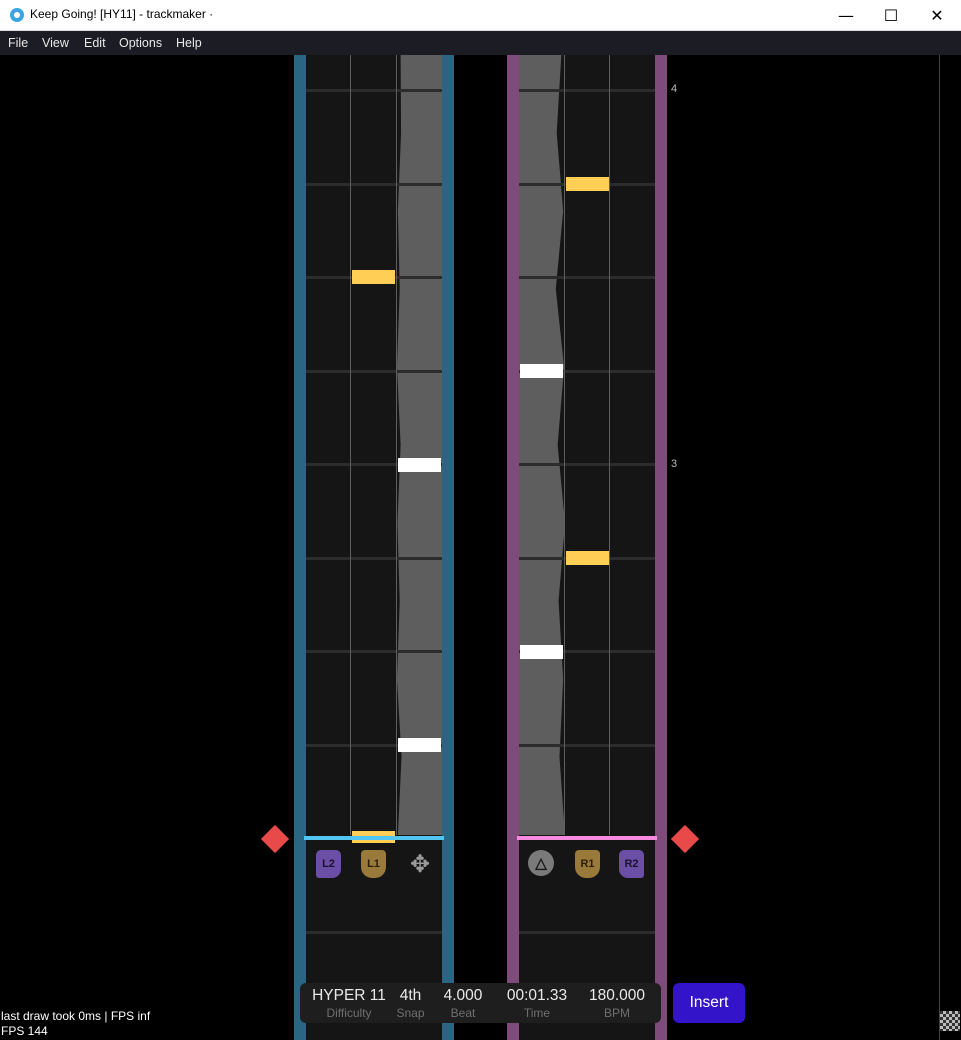 The height and width of the screenshot is (1040, 961). Describe the element at coordinates (373, 864) in the screenshot. I see `l1-bumper-icon: L1` at that location.